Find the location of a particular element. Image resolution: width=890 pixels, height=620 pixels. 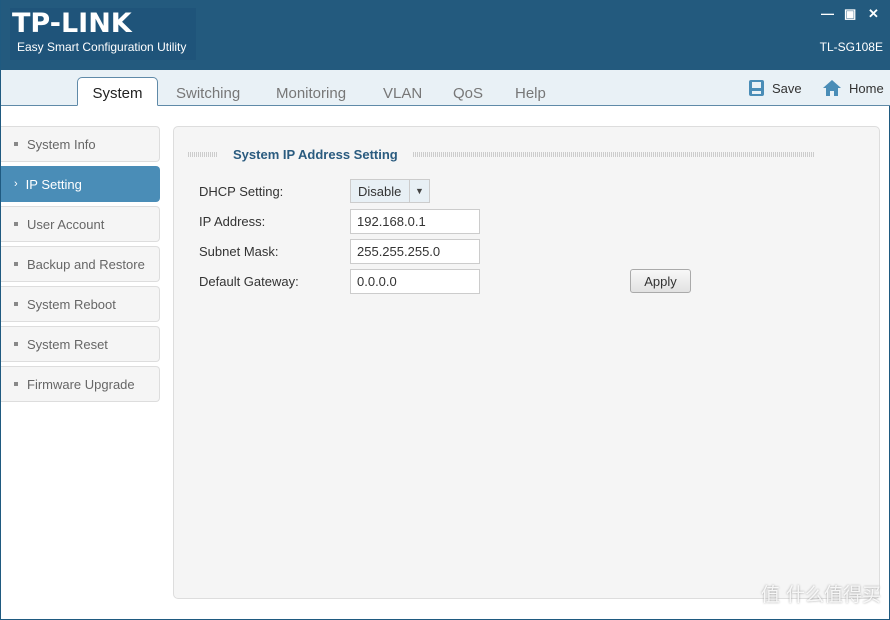

sidebar-item-label: Firmware Upgrade is located at coordinates (81, 384).